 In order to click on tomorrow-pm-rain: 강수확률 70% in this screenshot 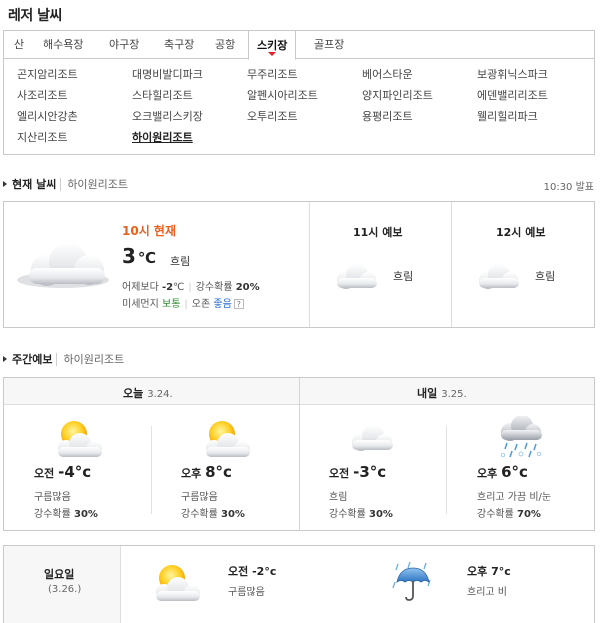, I will do `click(509, 512)`.